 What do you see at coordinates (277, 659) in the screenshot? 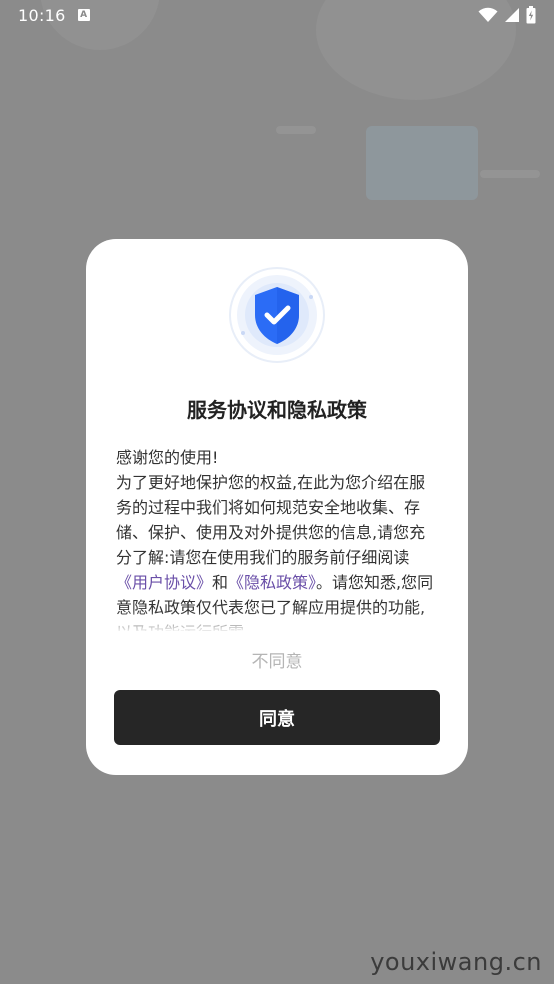
I see `disagree-button: 不同意` at bounding box center [277, 659].